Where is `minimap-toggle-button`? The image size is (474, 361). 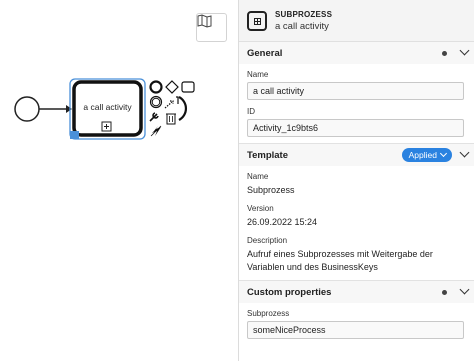 minimap-toggle-button is located at coordinates (211, 27).